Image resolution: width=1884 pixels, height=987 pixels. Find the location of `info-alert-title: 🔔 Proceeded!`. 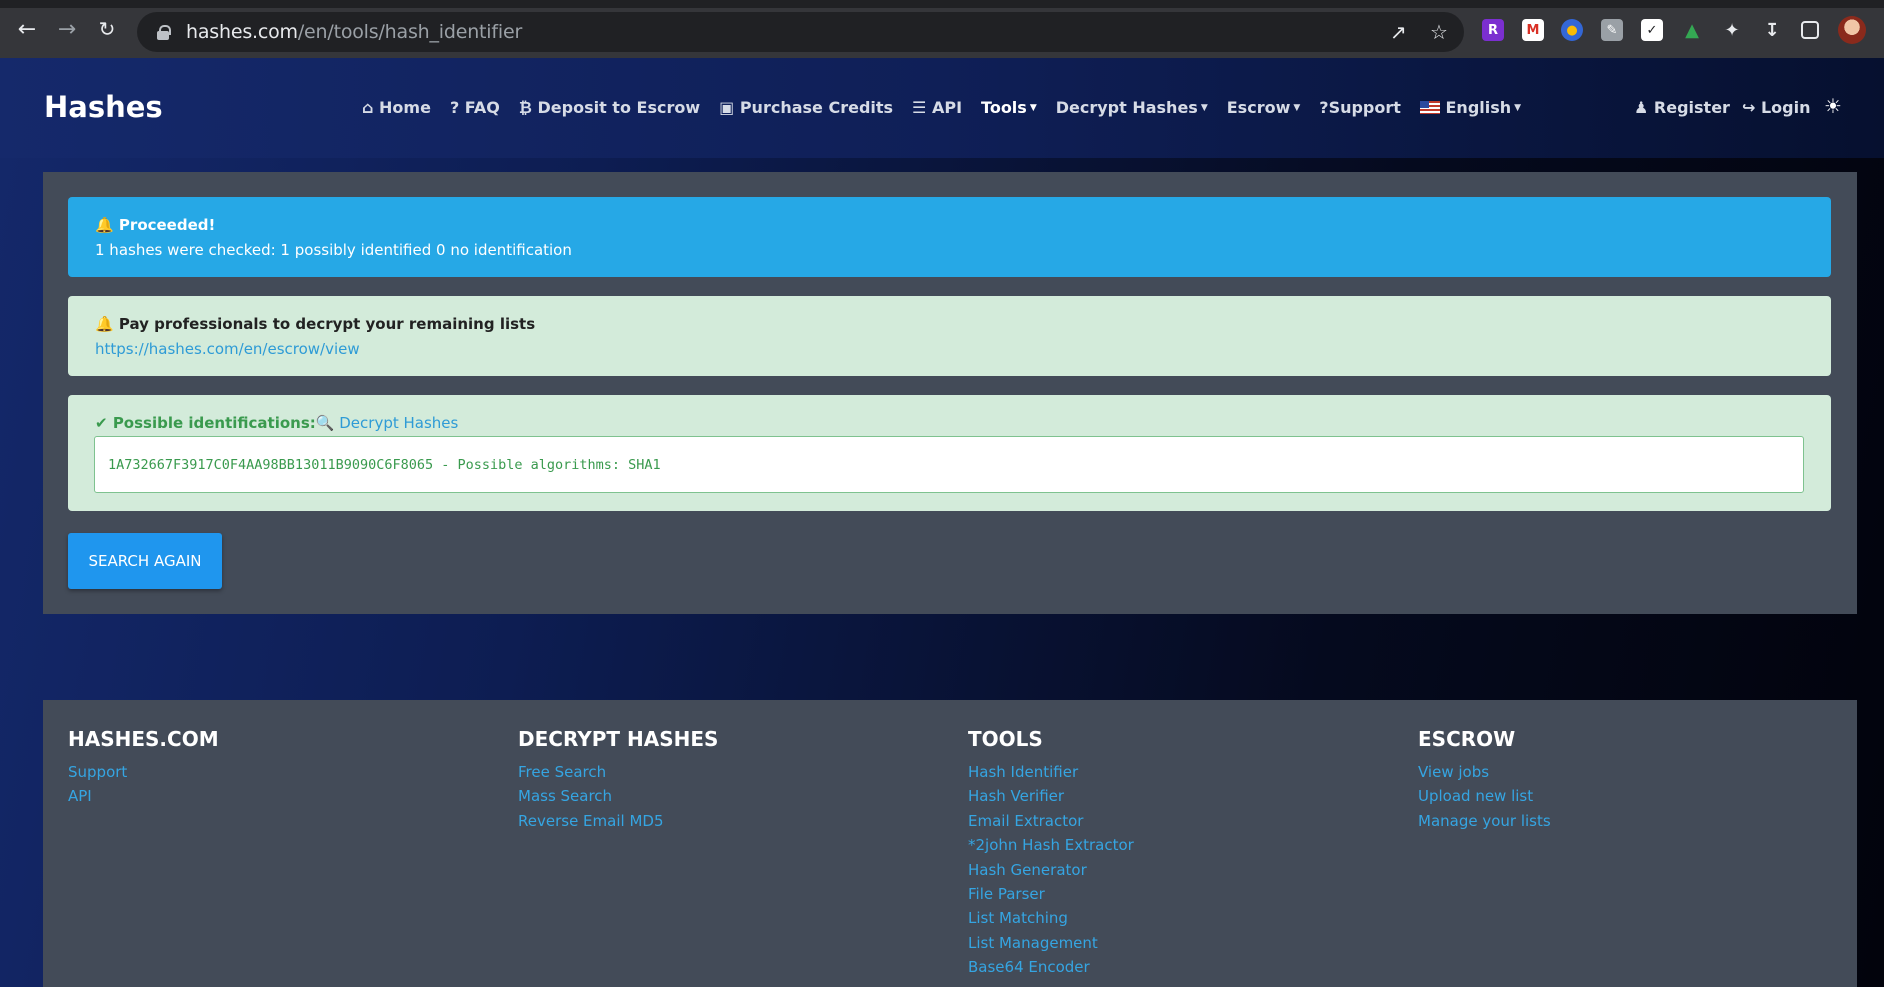

info-alert-title: 🔔 Proceeded! is located at coordinates (155, 225).